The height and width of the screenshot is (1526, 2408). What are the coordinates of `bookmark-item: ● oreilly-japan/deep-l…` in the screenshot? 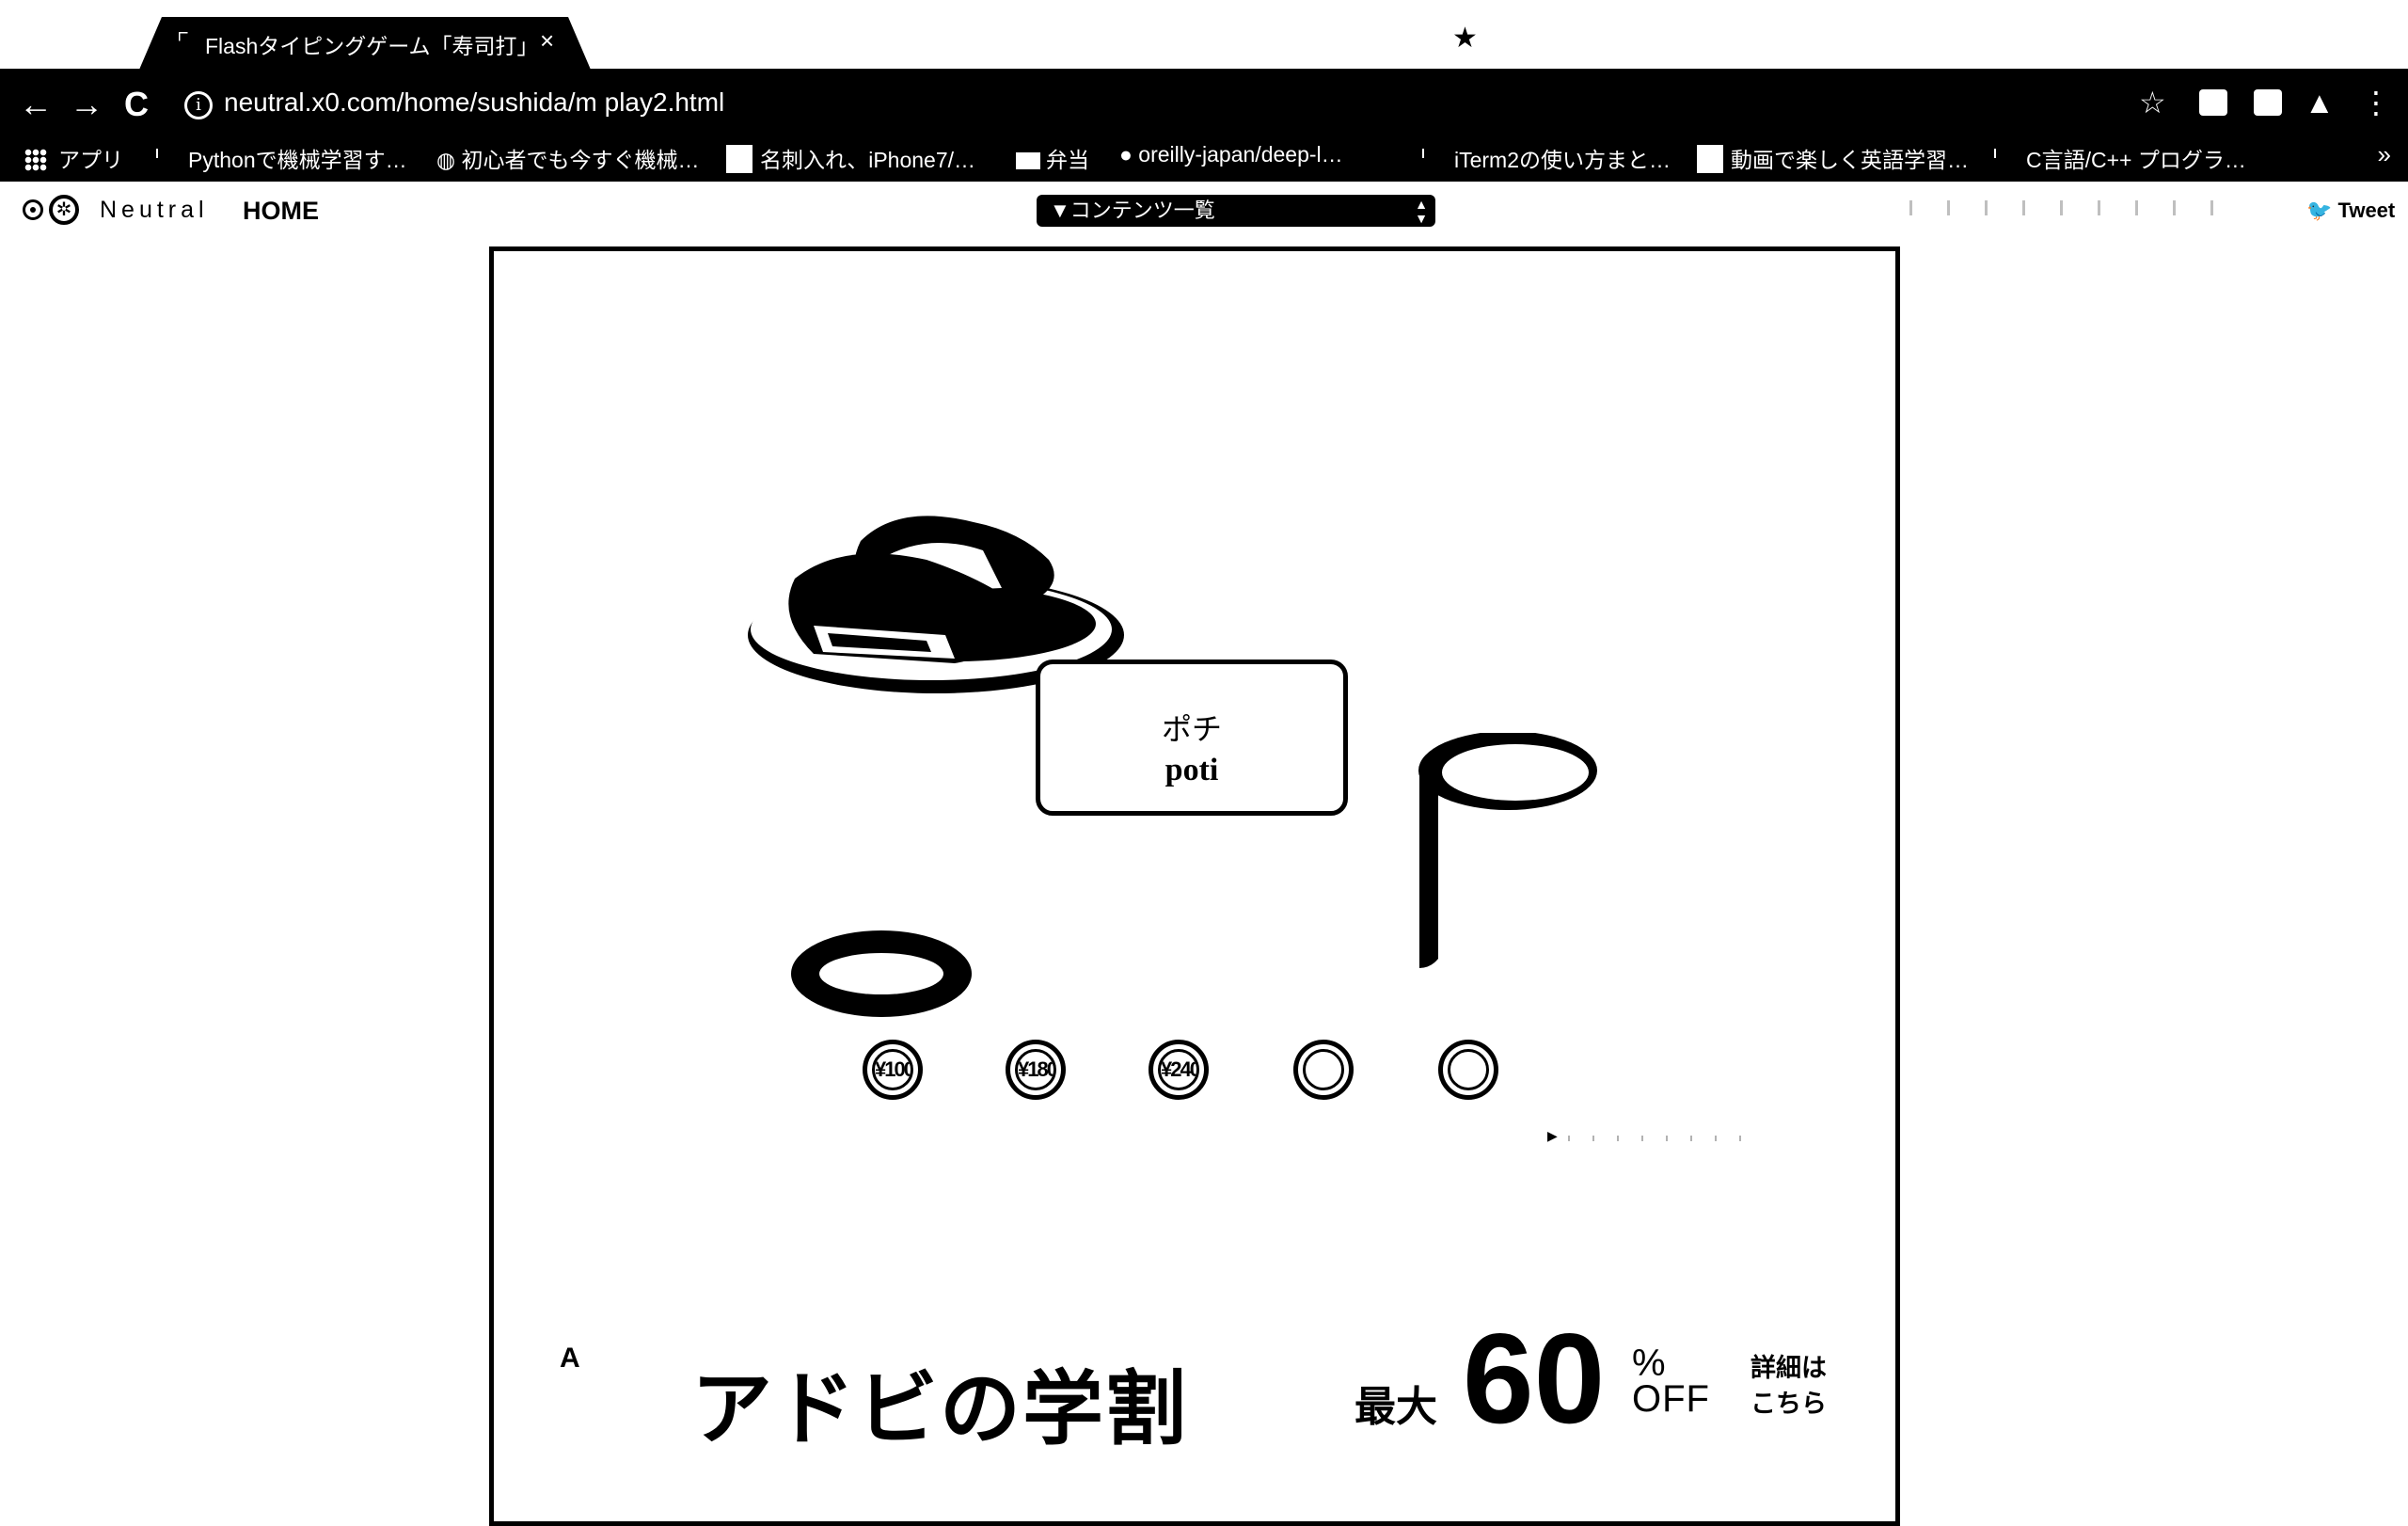 It's located at (1231, 154).